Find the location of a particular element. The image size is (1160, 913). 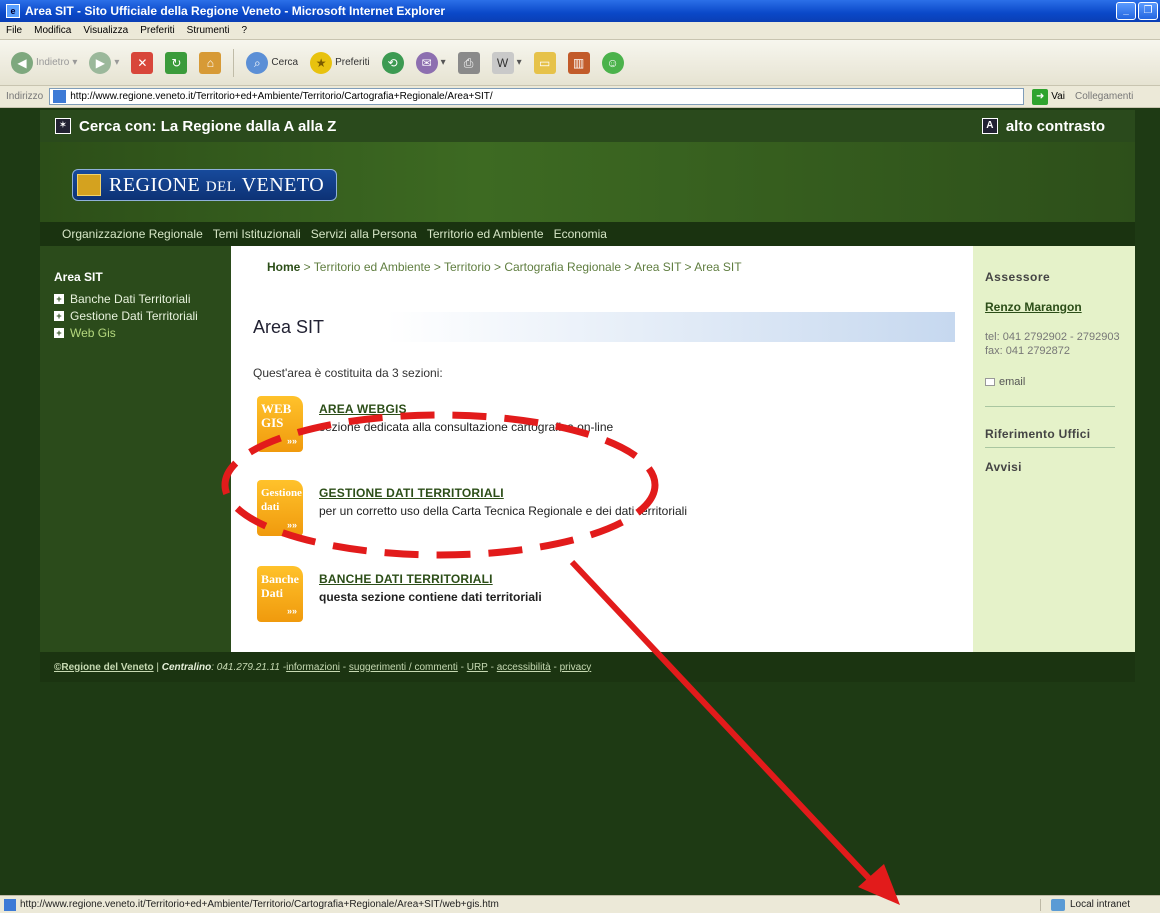

history-icon: ⟲ is located at coordinates (392, 62).